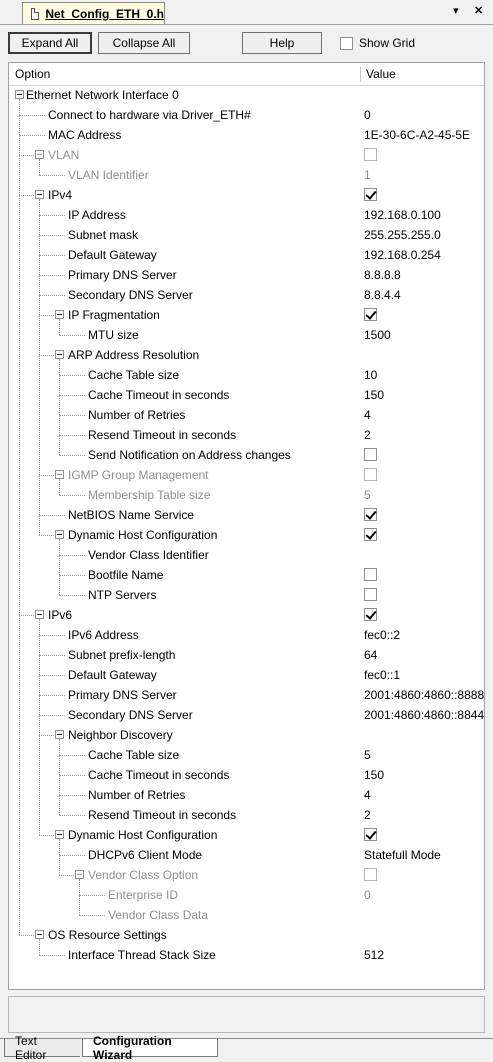 The width and height of the screenshot is (493, 1062). What do you see at coordinates (246, 195) in the screenshot?
I see `tree-row-ipv4: IPv4` at bounding box center [246, 195].